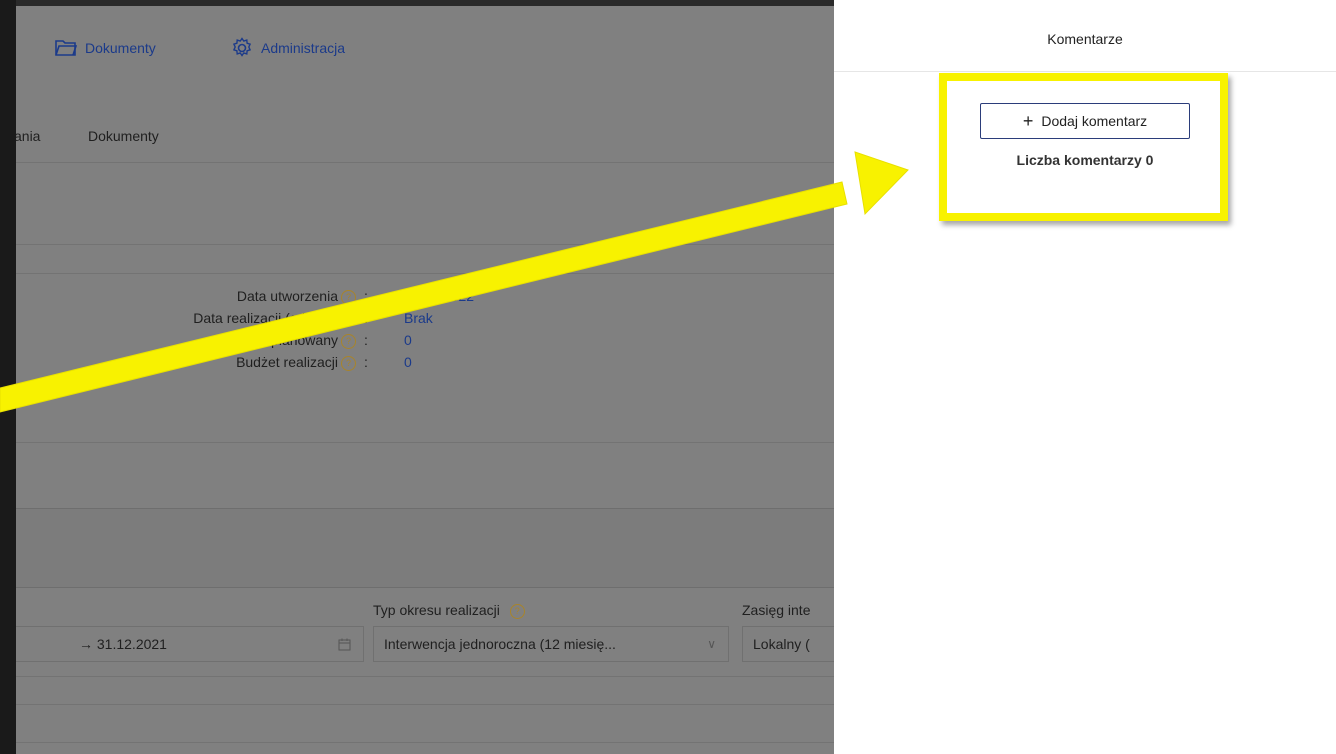 This screenshot has width=1336, height=754. I want to click on realization-value: Brak, so click(418, 318).